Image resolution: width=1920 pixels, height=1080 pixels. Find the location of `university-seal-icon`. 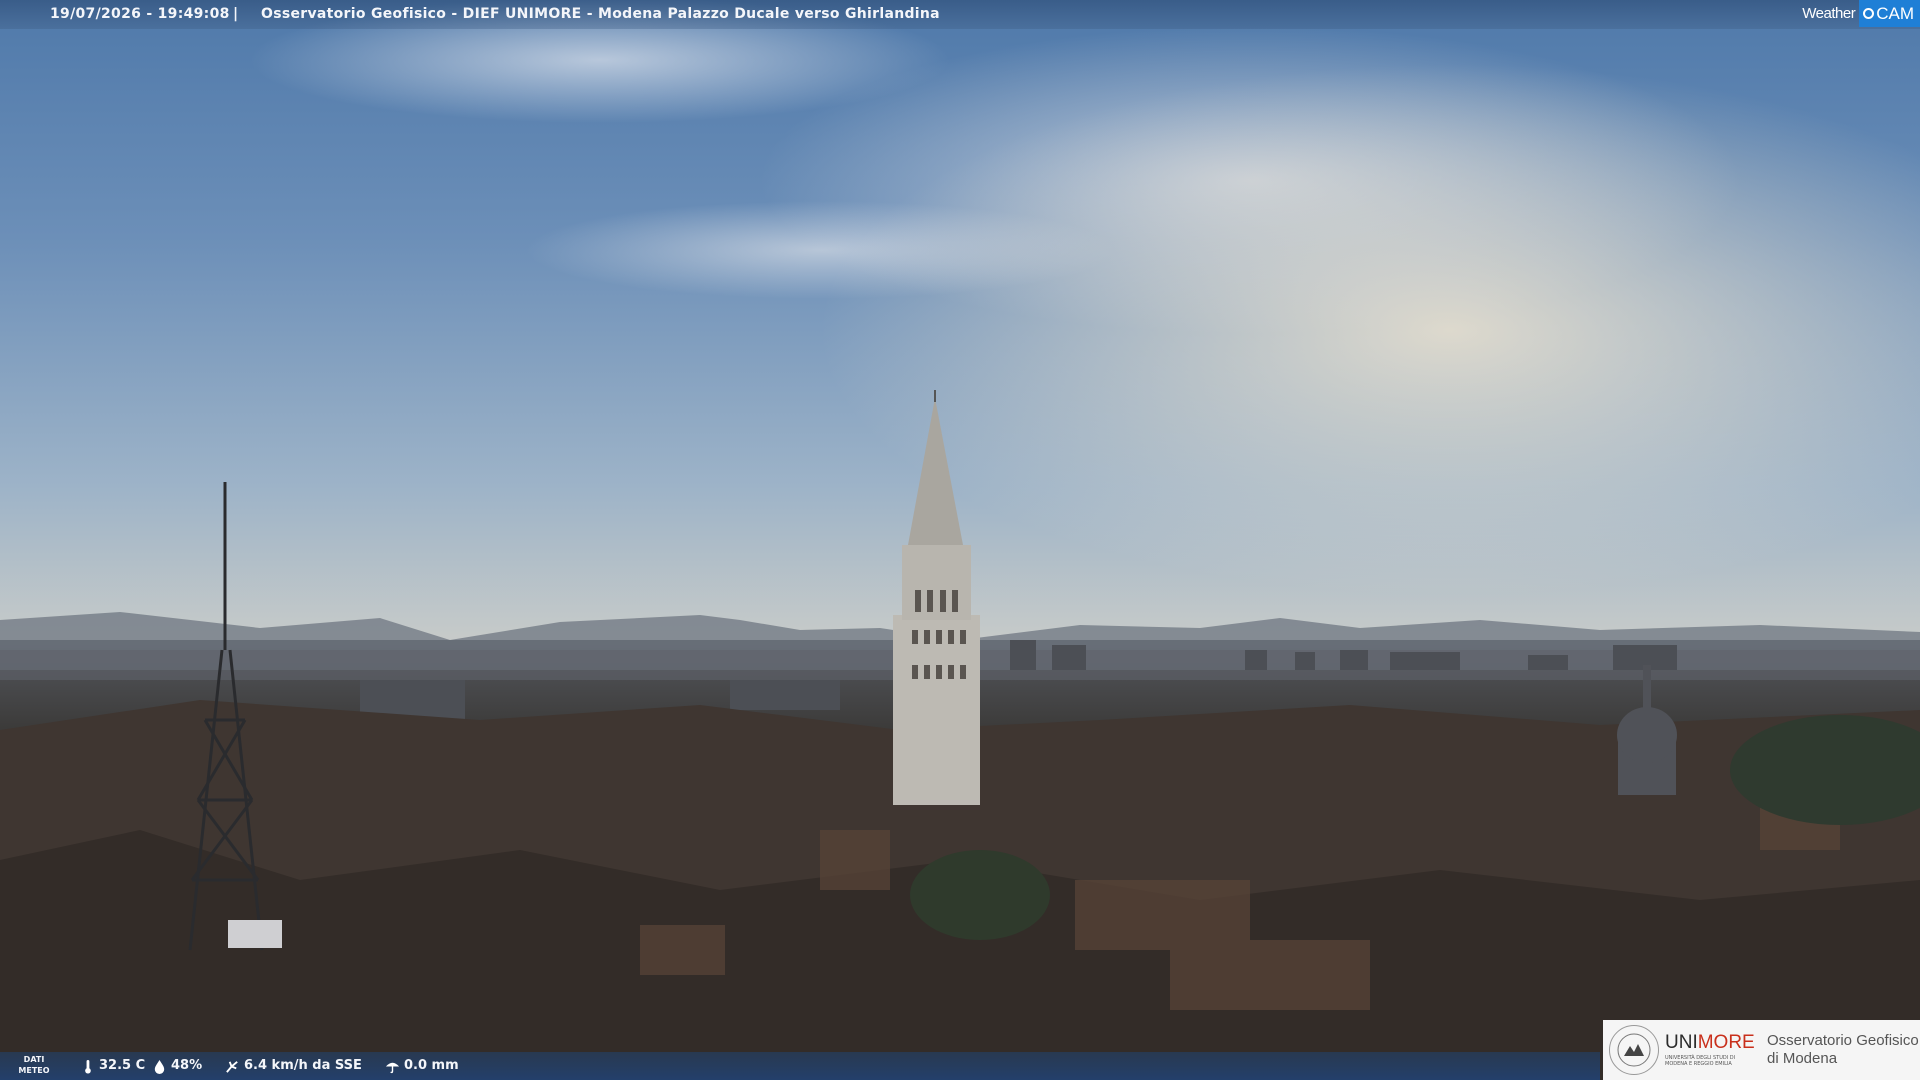

university-seal-icon is located at coordinates (1634, 1050).